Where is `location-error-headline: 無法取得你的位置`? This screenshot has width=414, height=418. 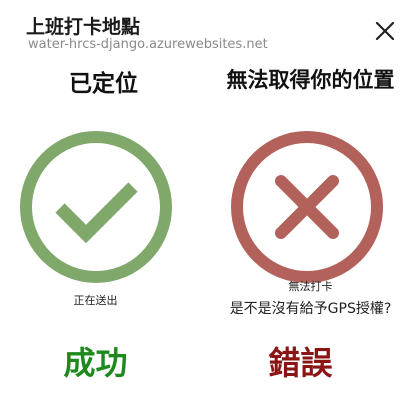 location-error-headline: 無法取得你的位置 is located at coordinates (310, 80).